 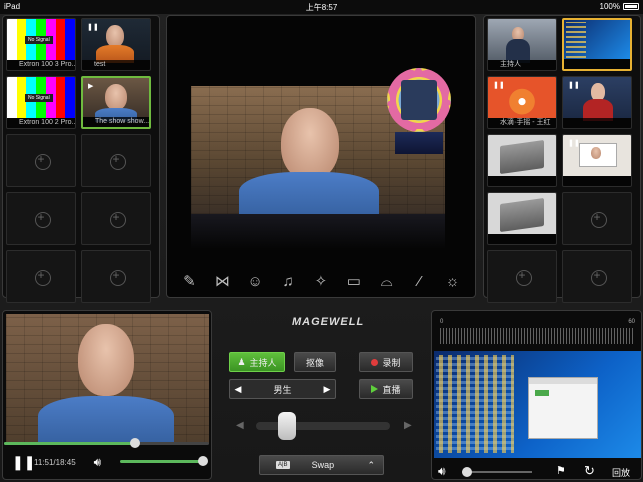 I want to click on ruler-end: 60, so click(x=631, y=322).